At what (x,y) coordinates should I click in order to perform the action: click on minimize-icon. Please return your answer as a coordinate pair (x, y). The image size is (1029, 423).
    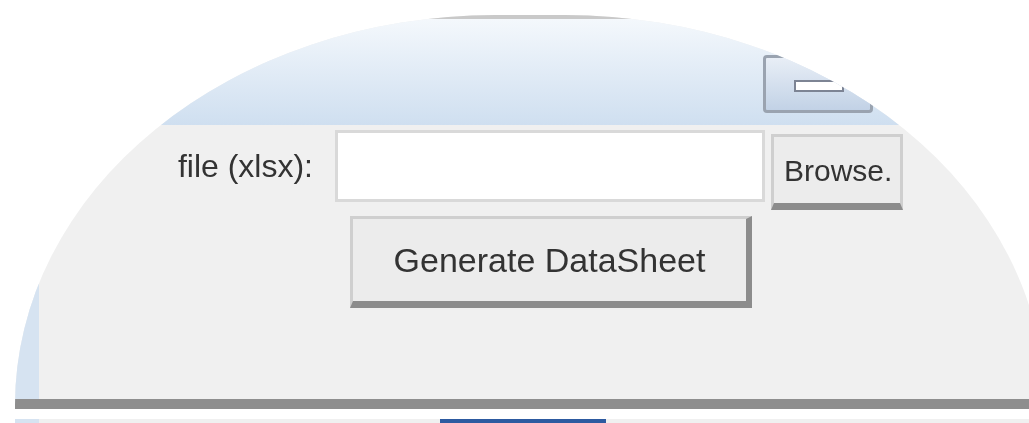
    Looking at the image, I should click on (819, 86).